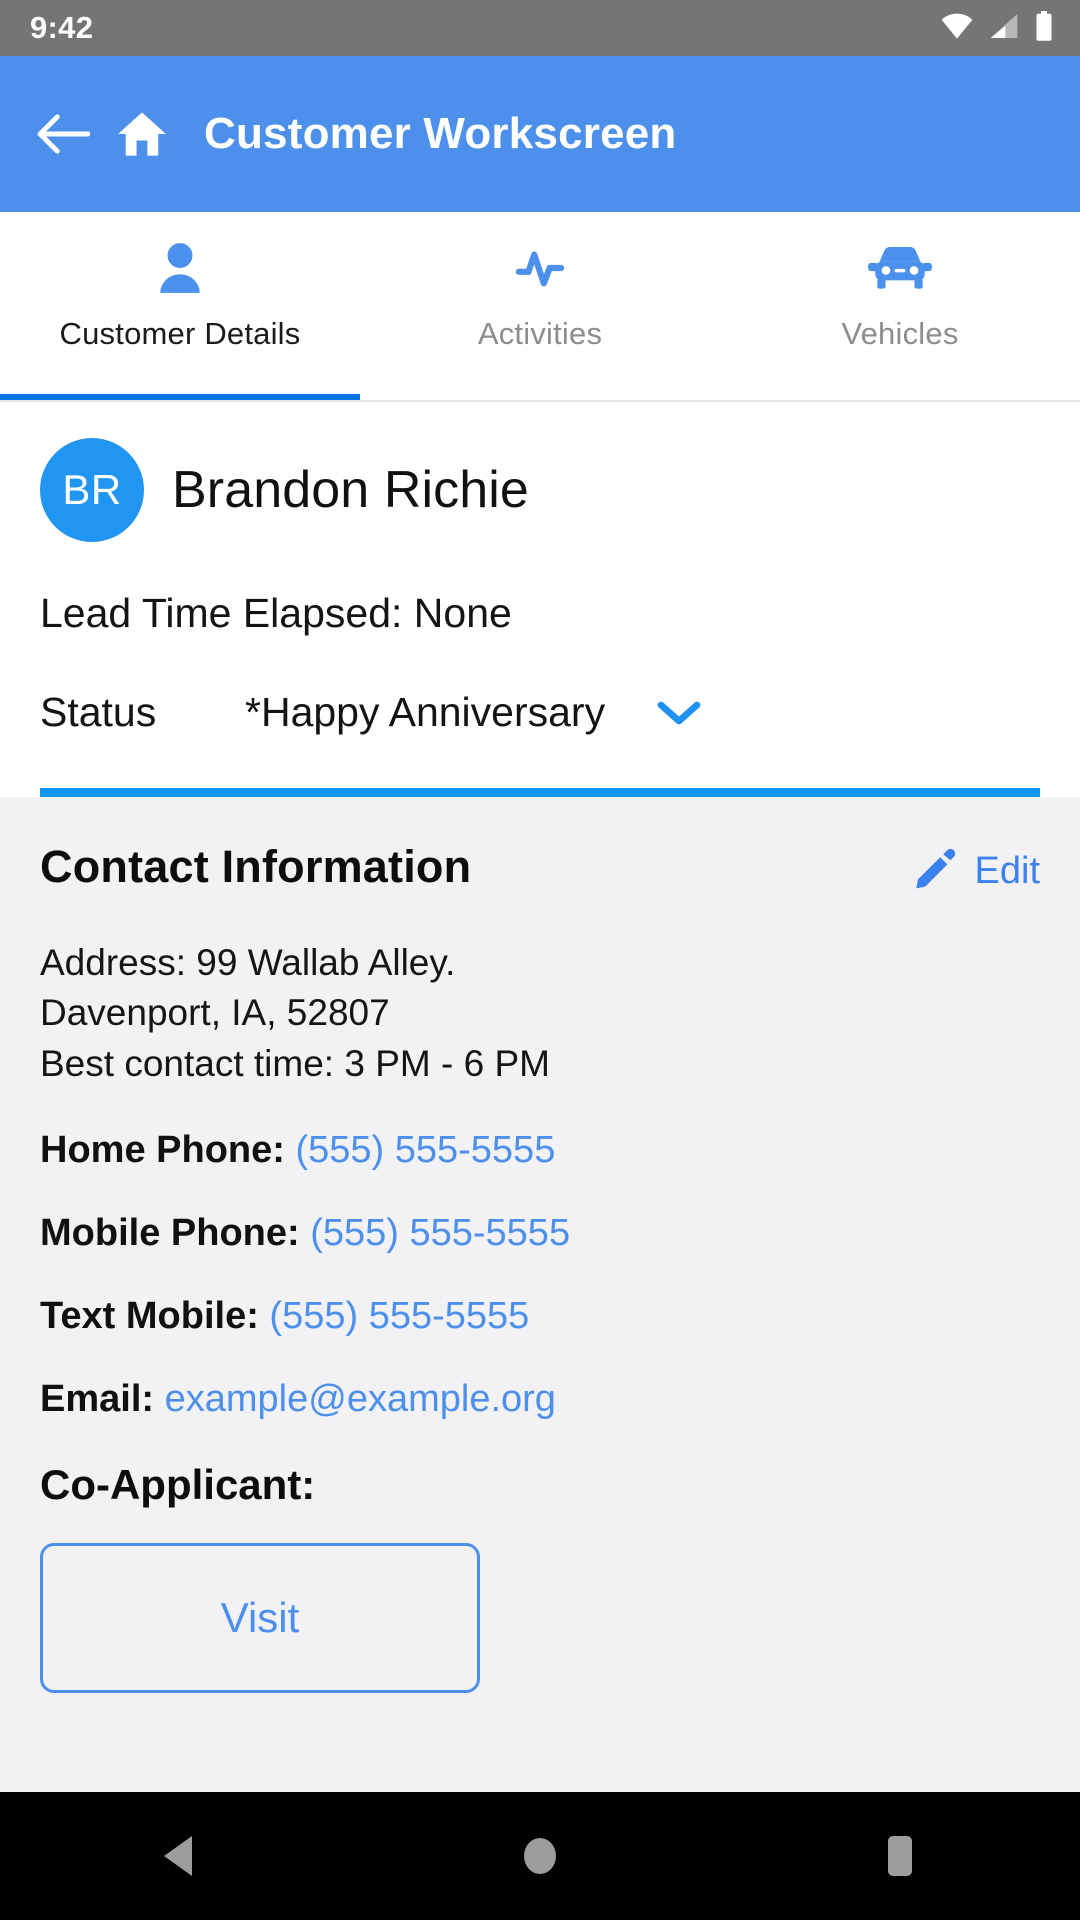 The width and height of the screenshot is (1080, 1920). I want to click on text-mobile-label: Text Mobile:, so click(155, 1315).